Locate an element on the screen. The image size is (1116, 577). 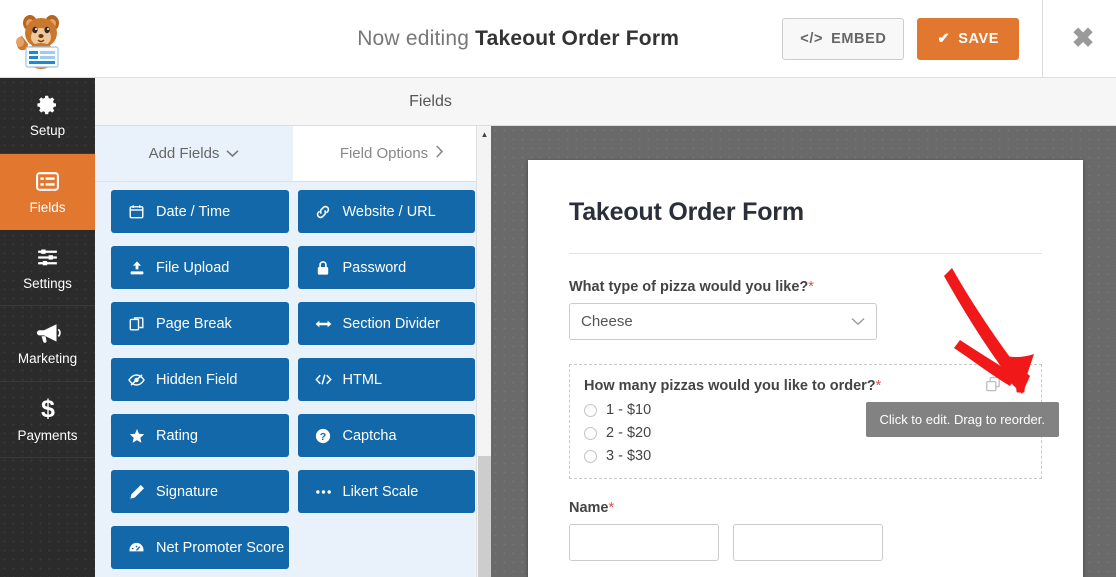
field-button-website-url: Website / URL is located at coordinates (386, 211).